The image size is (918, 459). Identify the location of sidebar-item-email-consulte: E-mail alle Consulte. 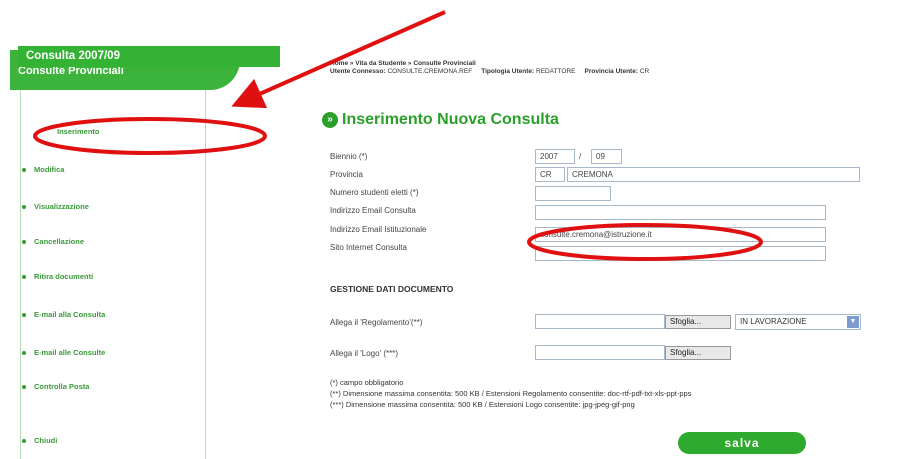
(63, 352).